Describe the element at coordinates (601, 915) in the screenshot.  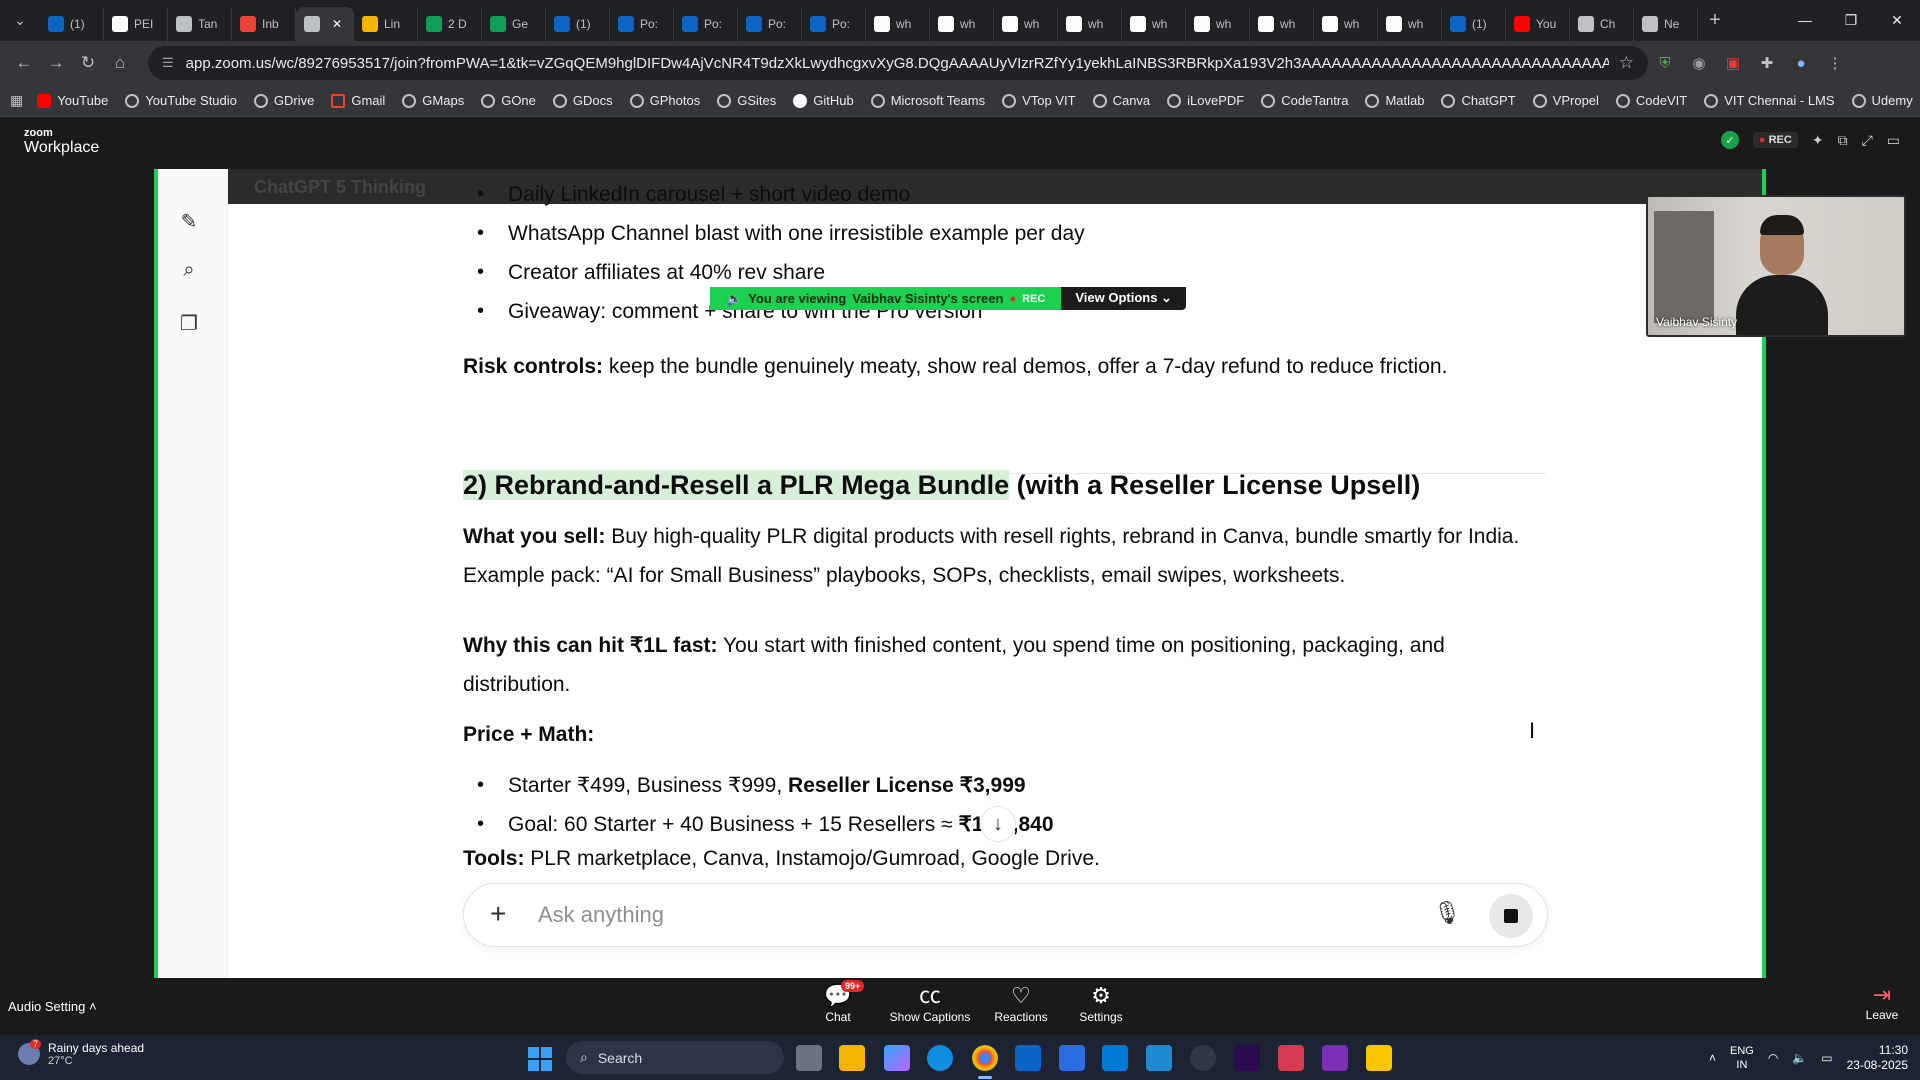
I see `chat-input-placeholder: Ask anything` at that location.